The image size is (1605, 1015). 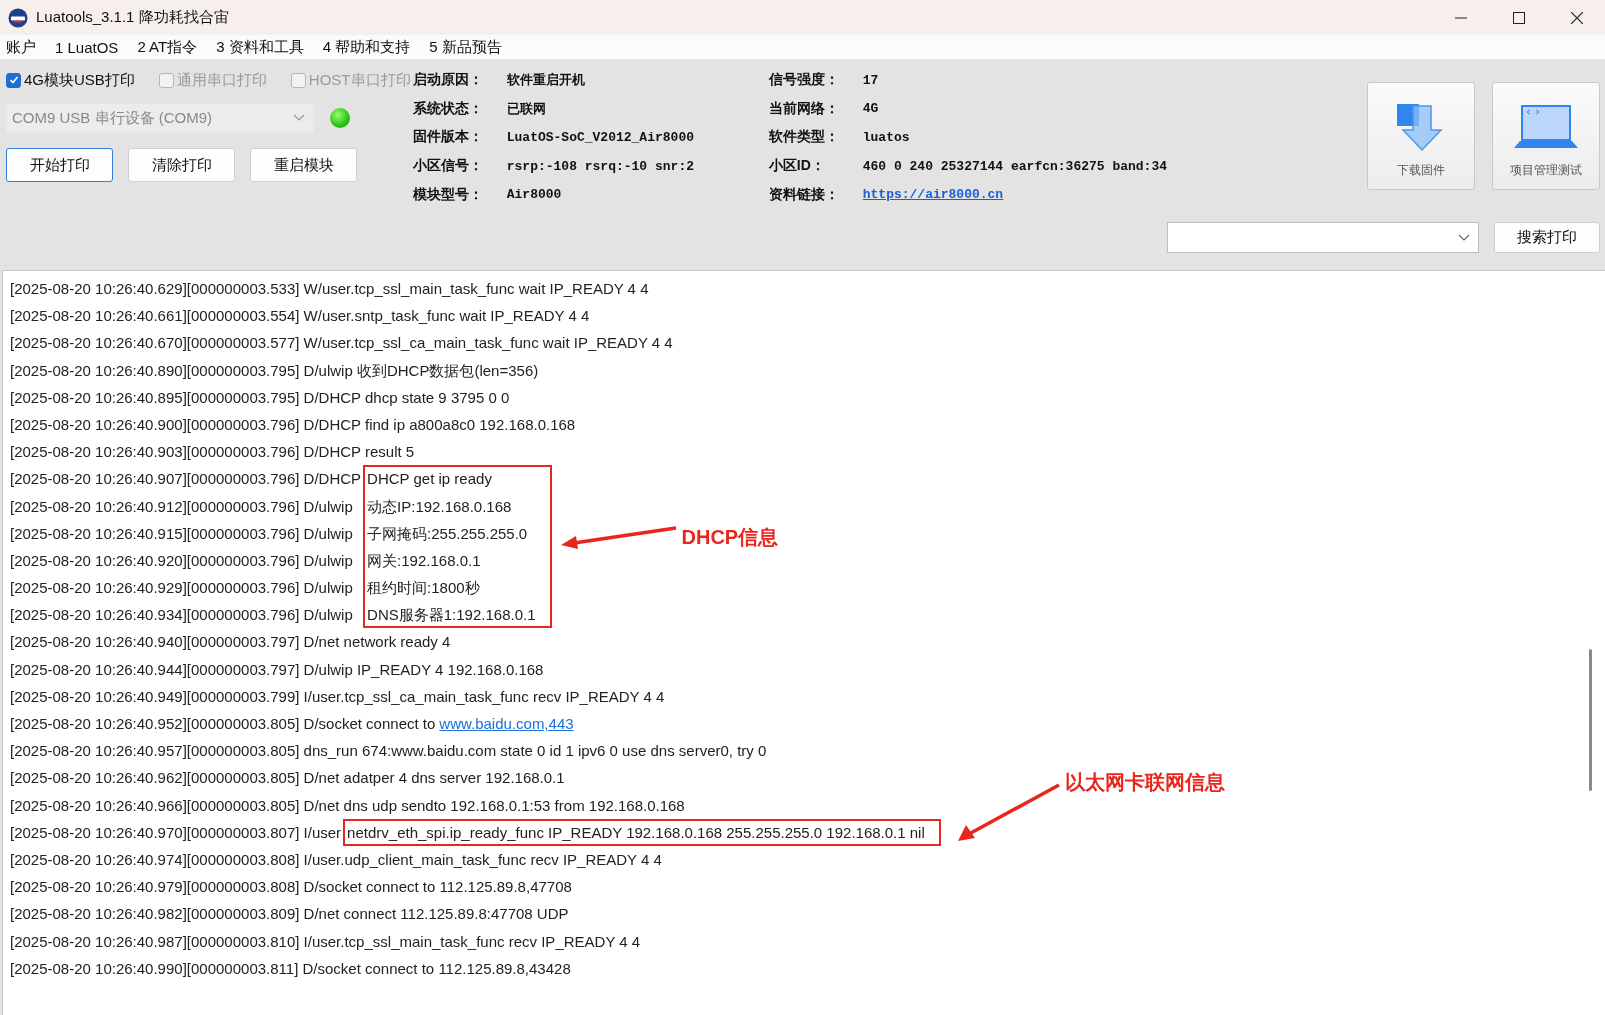 What do you see at coordinates (303, 165) in the screenshot?
I see `action-button: 重启模块` at bounding box center [303, 165].